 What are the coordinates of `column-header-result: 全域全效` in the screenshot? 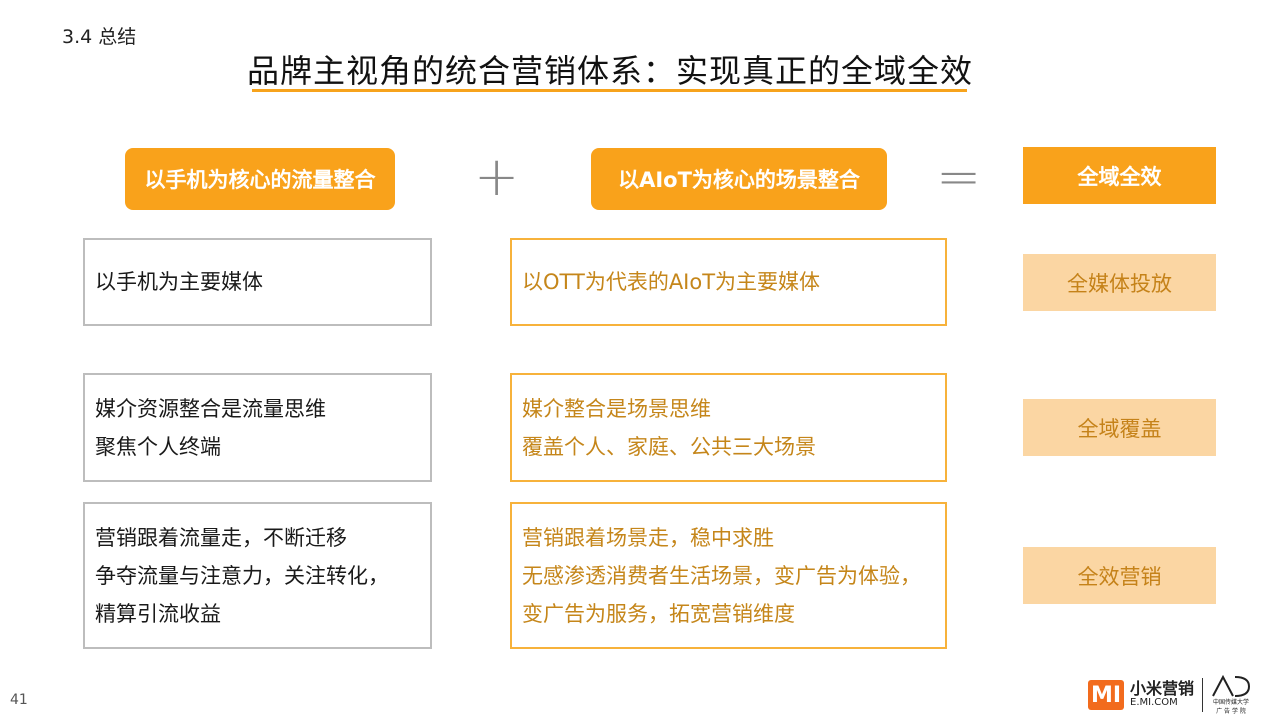 It's located at (1119, 175).